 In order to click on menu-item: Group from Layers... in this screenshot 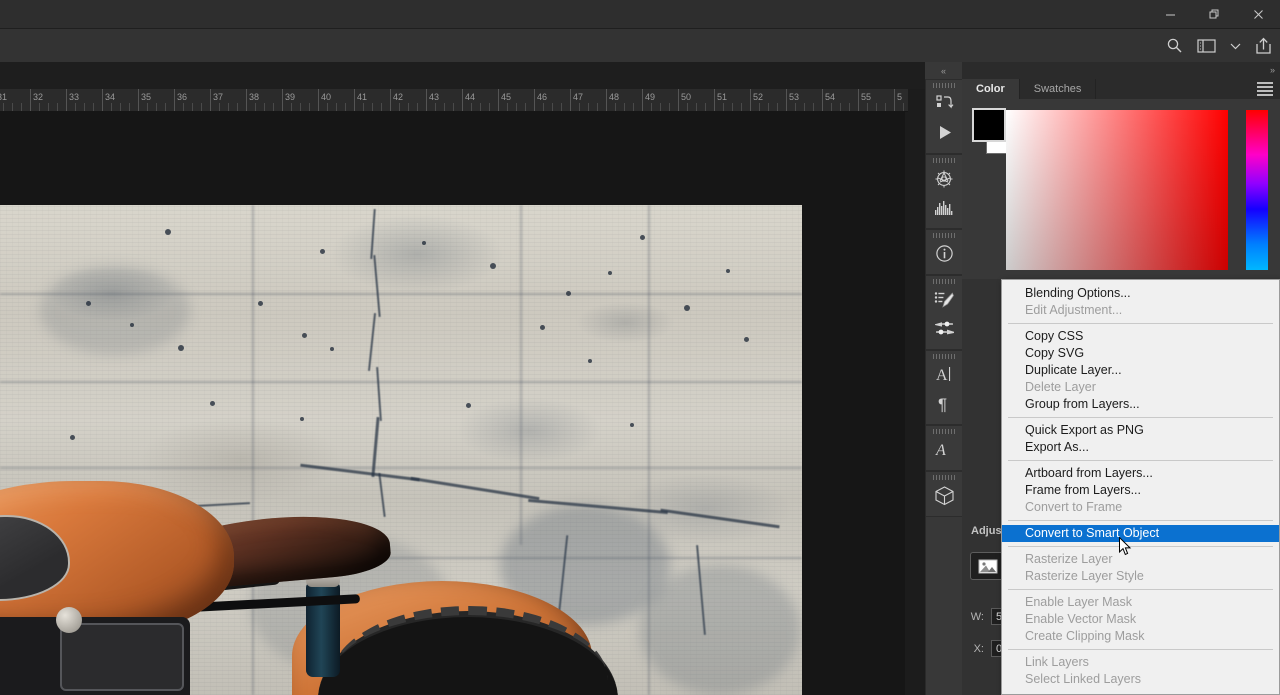, I will do `click(1140, 404)`.